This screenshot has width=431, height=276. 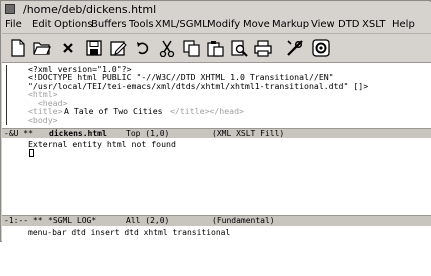 I want to click on open-folder-icon, so click(x=42, y=48).